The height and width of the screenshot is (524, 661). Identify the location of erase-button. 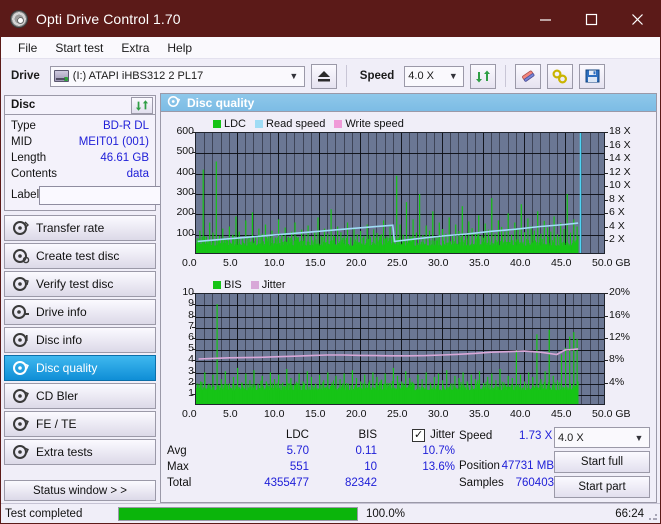
(528, 76).